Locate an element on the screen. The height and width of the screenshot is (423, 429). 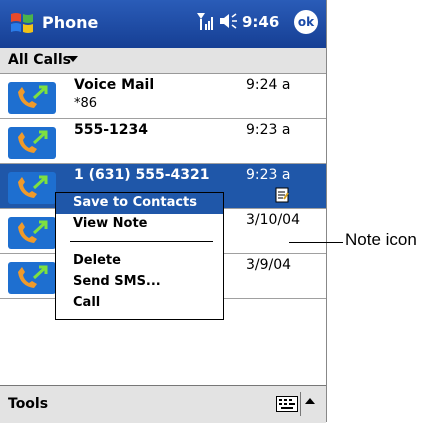
caller-name: 1 (631) 555-4321 is located at coordinates (142, 175).